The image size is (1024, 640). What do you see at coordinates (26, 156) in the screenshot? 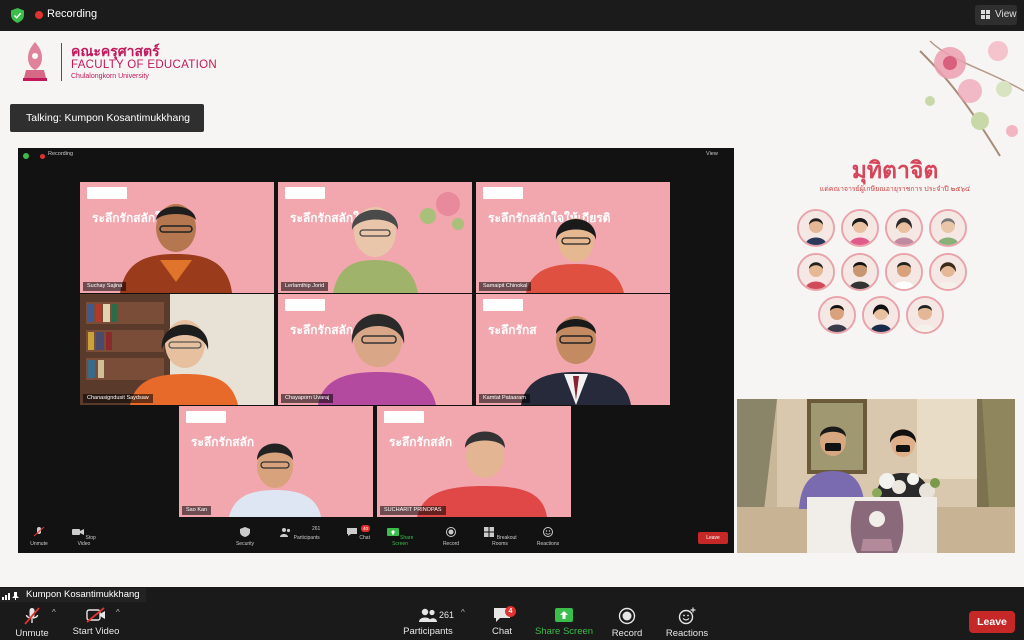
I see `inner-shield-icon` at bounding box center [26, 156].